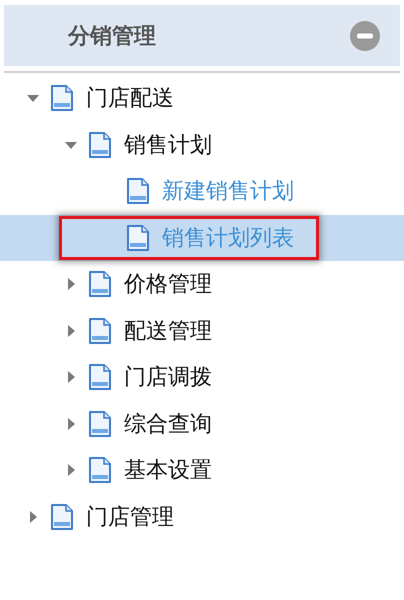 The height and width of the screenshot is (600, 404). Describe the element at coordinates (168, 145) in the screenshot. I see `tree-label: 销售计划` at that location.